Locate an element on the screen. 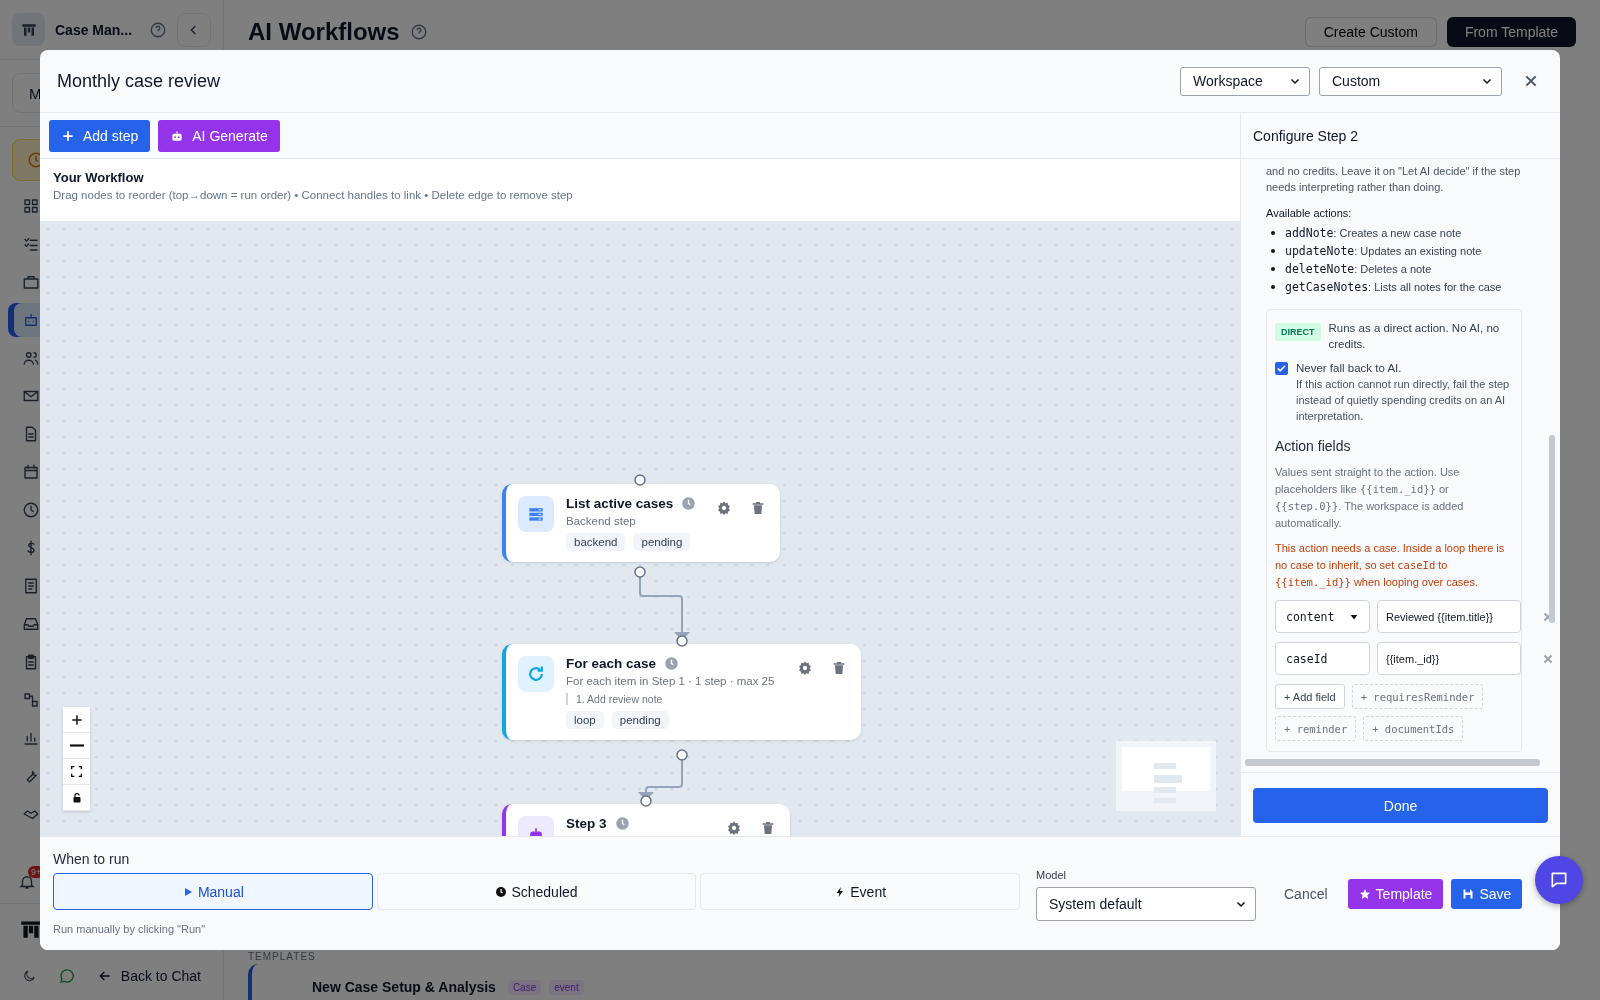  back-link: Back to Chat is located at coordinates (148, 976).